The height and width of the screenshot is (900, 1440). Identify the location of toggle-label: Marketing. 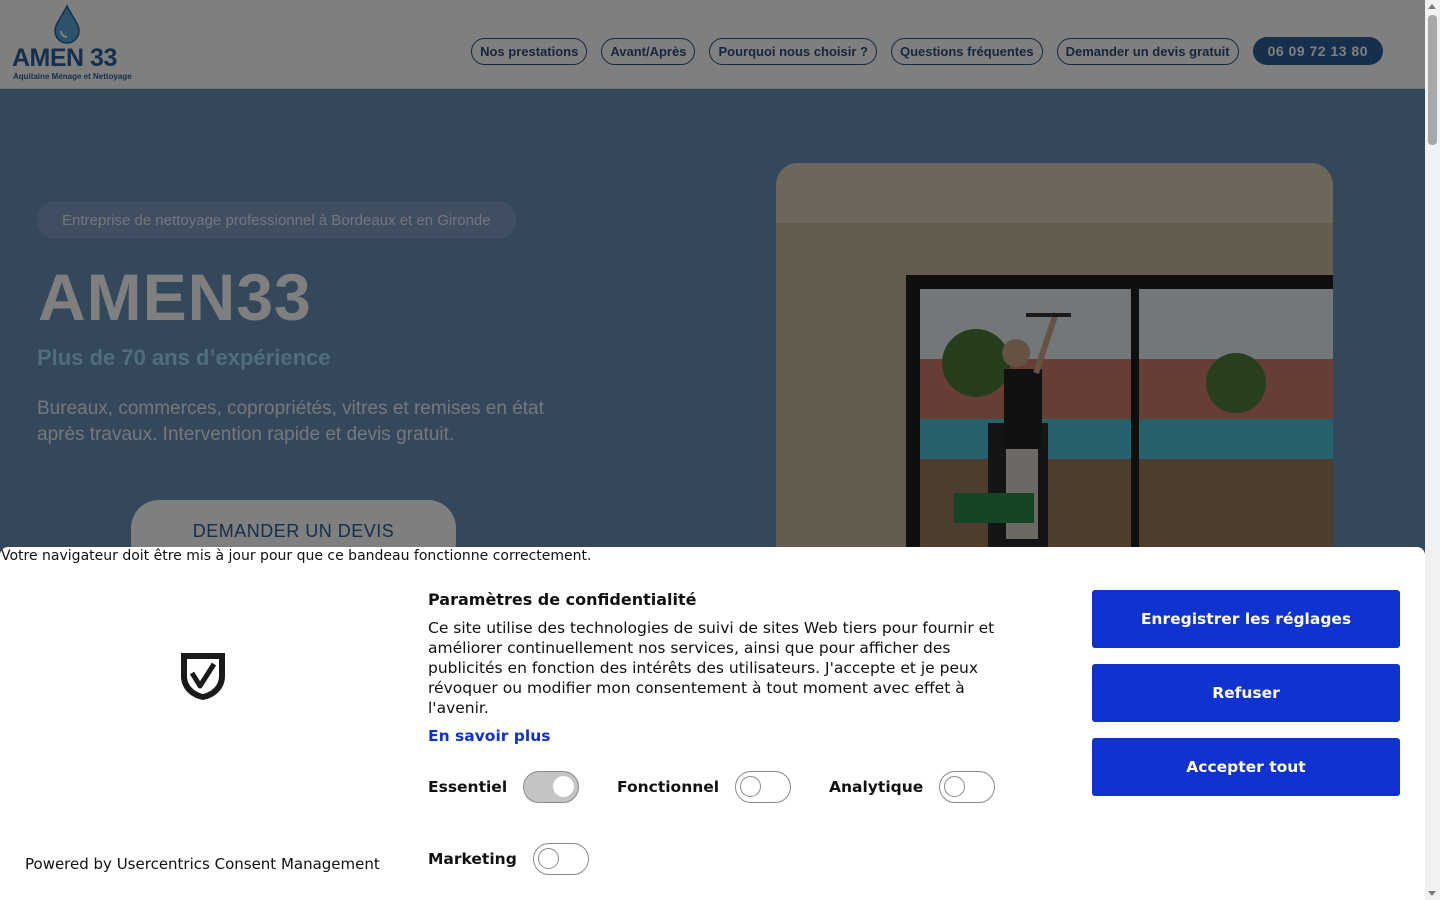
(472, 859).